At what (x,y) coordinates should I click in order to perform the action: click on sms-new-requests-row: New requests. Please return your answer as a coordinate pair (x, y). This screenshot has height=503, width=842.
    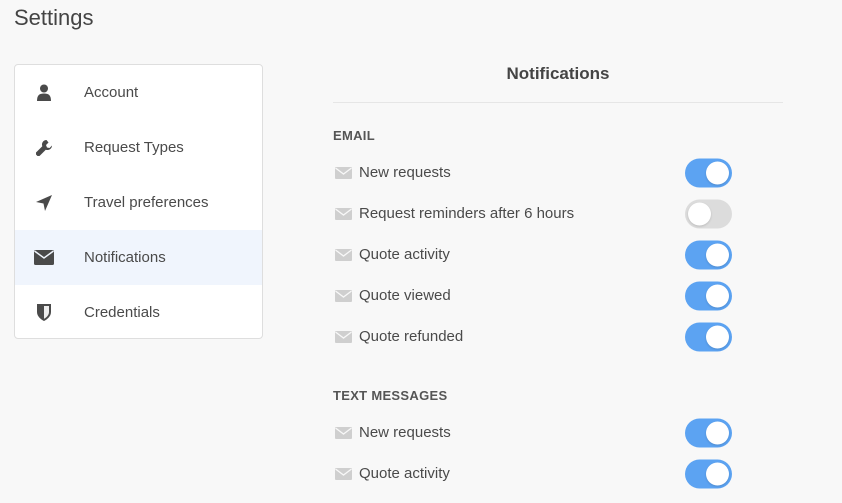
    Looking at the image, I should click on (558, 432).